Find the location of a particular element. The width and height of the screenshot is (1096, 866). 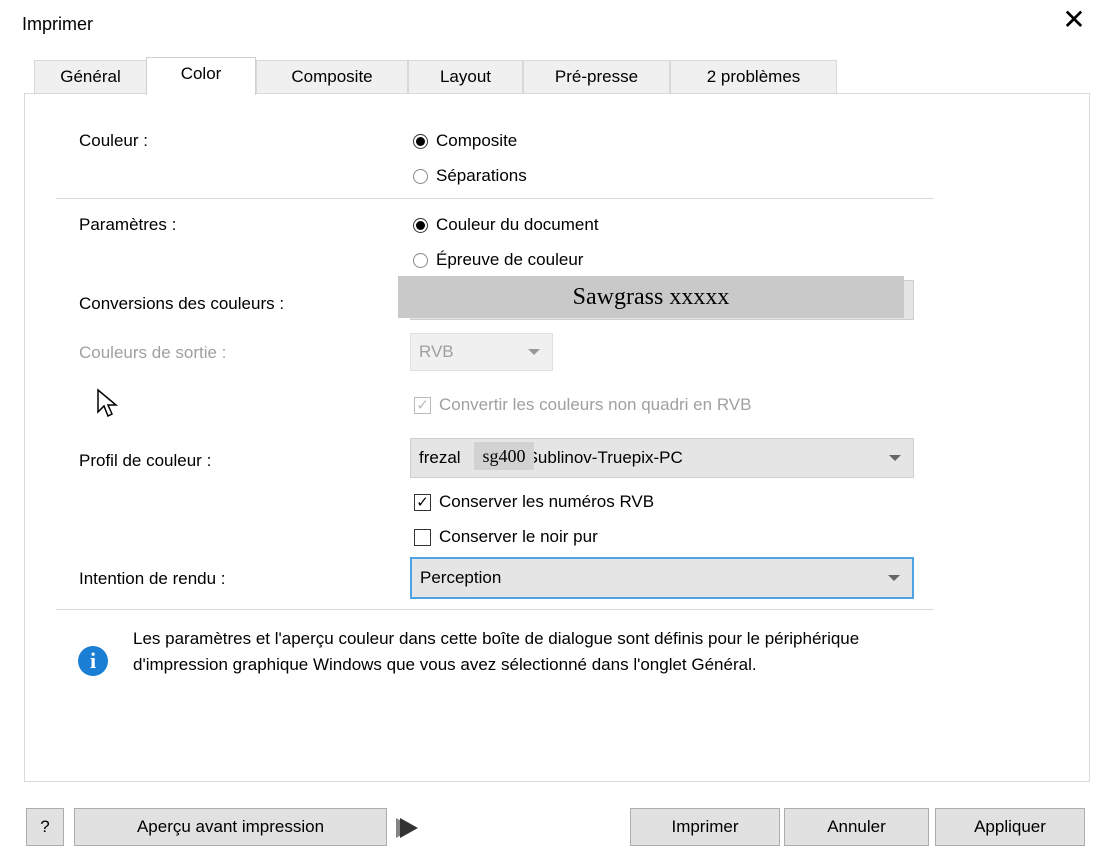

redaction-overlay: Sawgrass xxxxx is located at coordinates (651, 297).